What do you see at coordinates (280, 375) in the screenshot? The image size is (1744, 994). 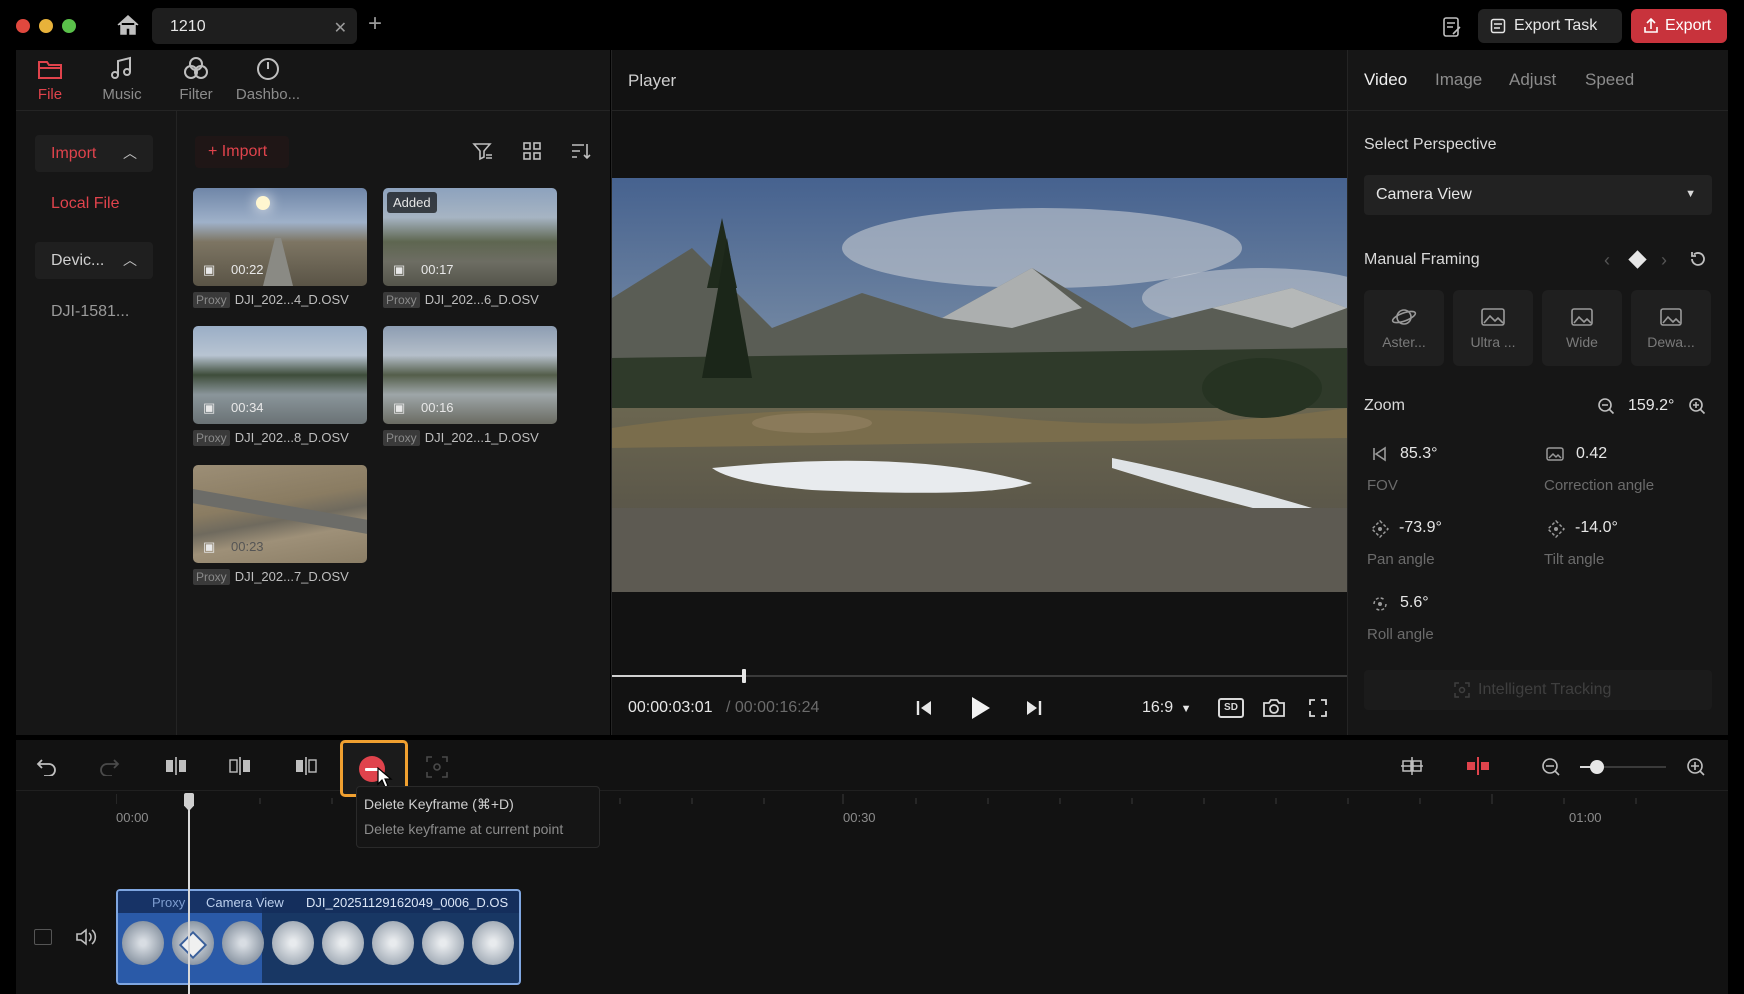 I see `media-thumbnail: ▣ 00:34` at bounding box center [280, 375].